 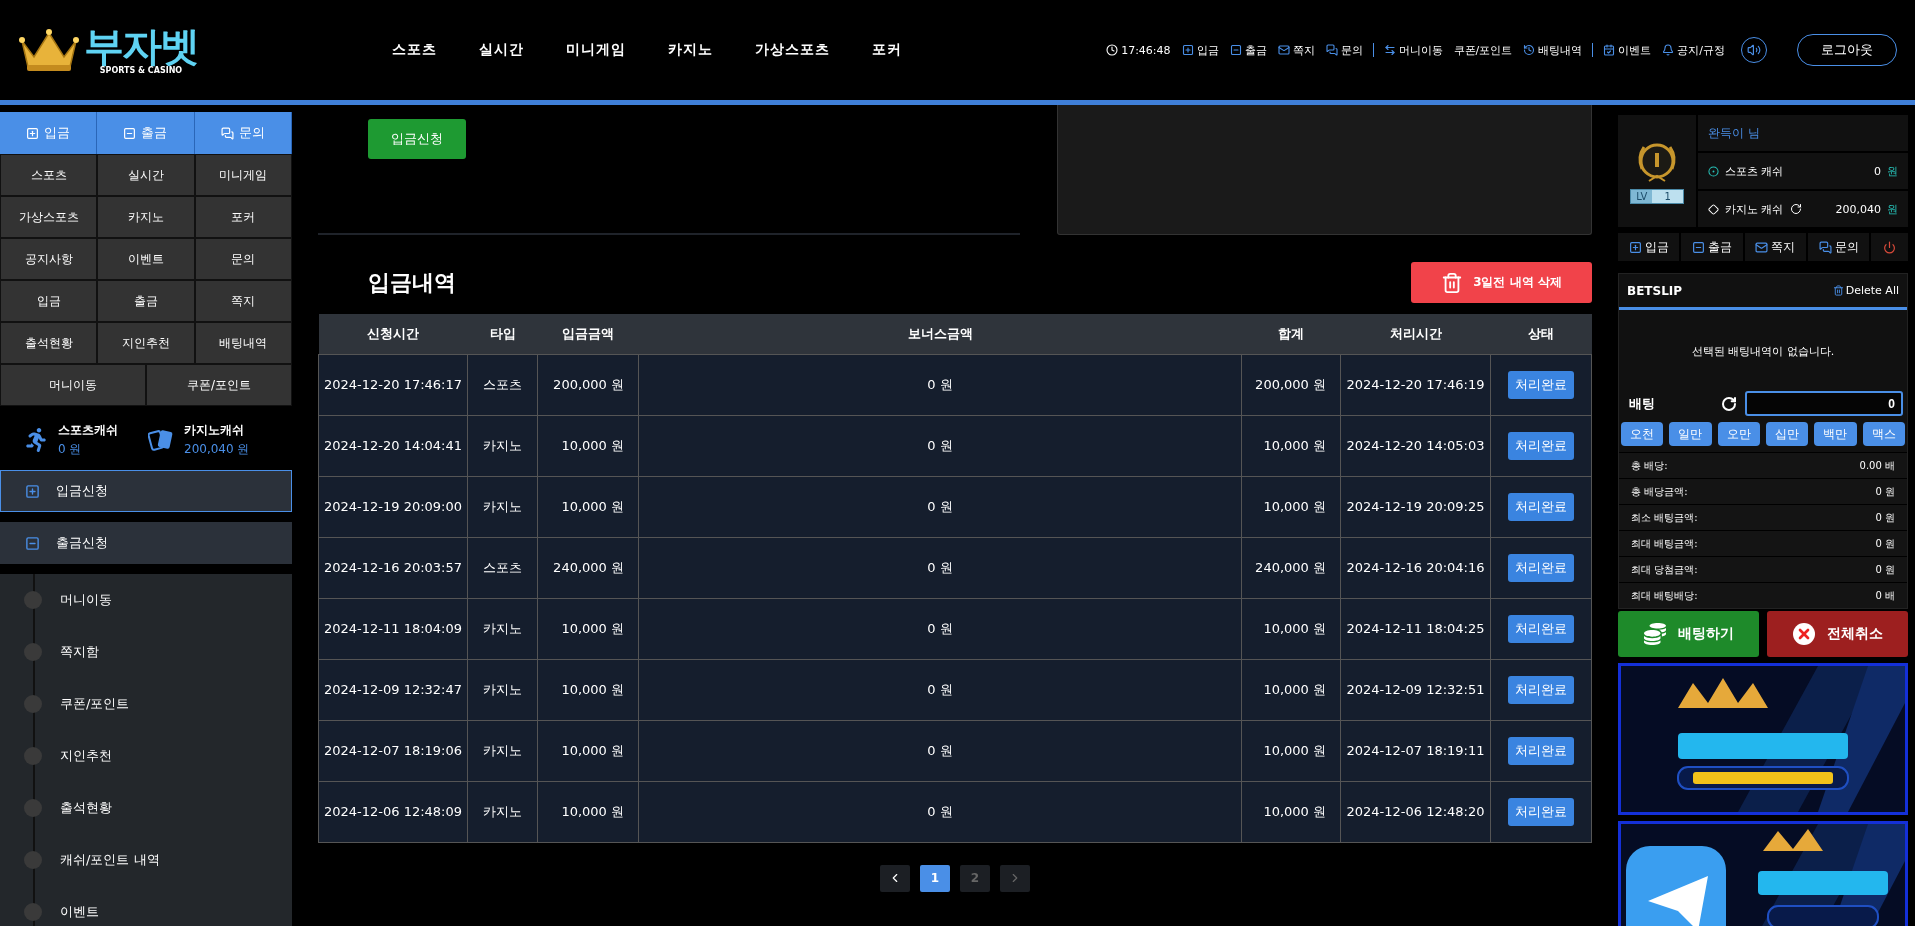 What do you see at coordinates (227, 133) in the screenshot?
I see `chat-icon` at bounding box center [227, 133].